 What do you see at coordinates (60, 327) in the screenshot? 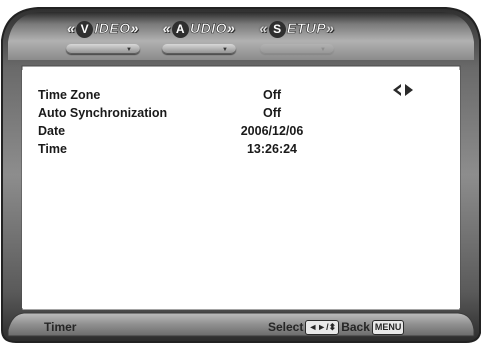
I see `page-title: Timer` at bounding box center [60, 327].